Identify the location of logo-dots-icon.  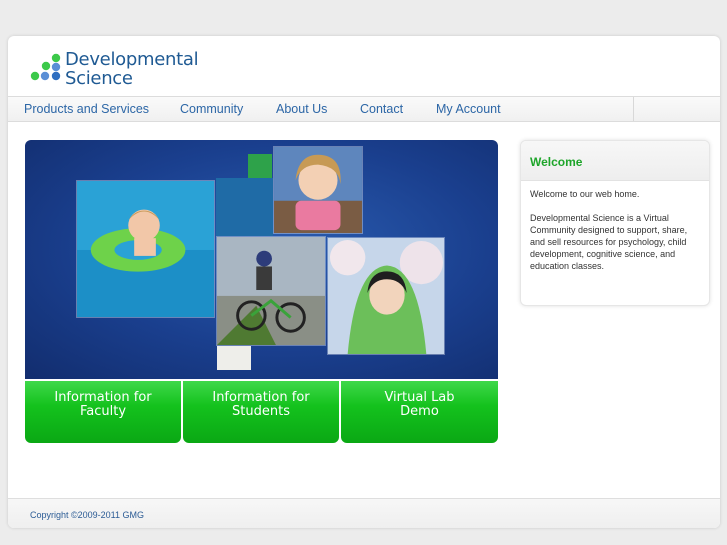
(45, 67).